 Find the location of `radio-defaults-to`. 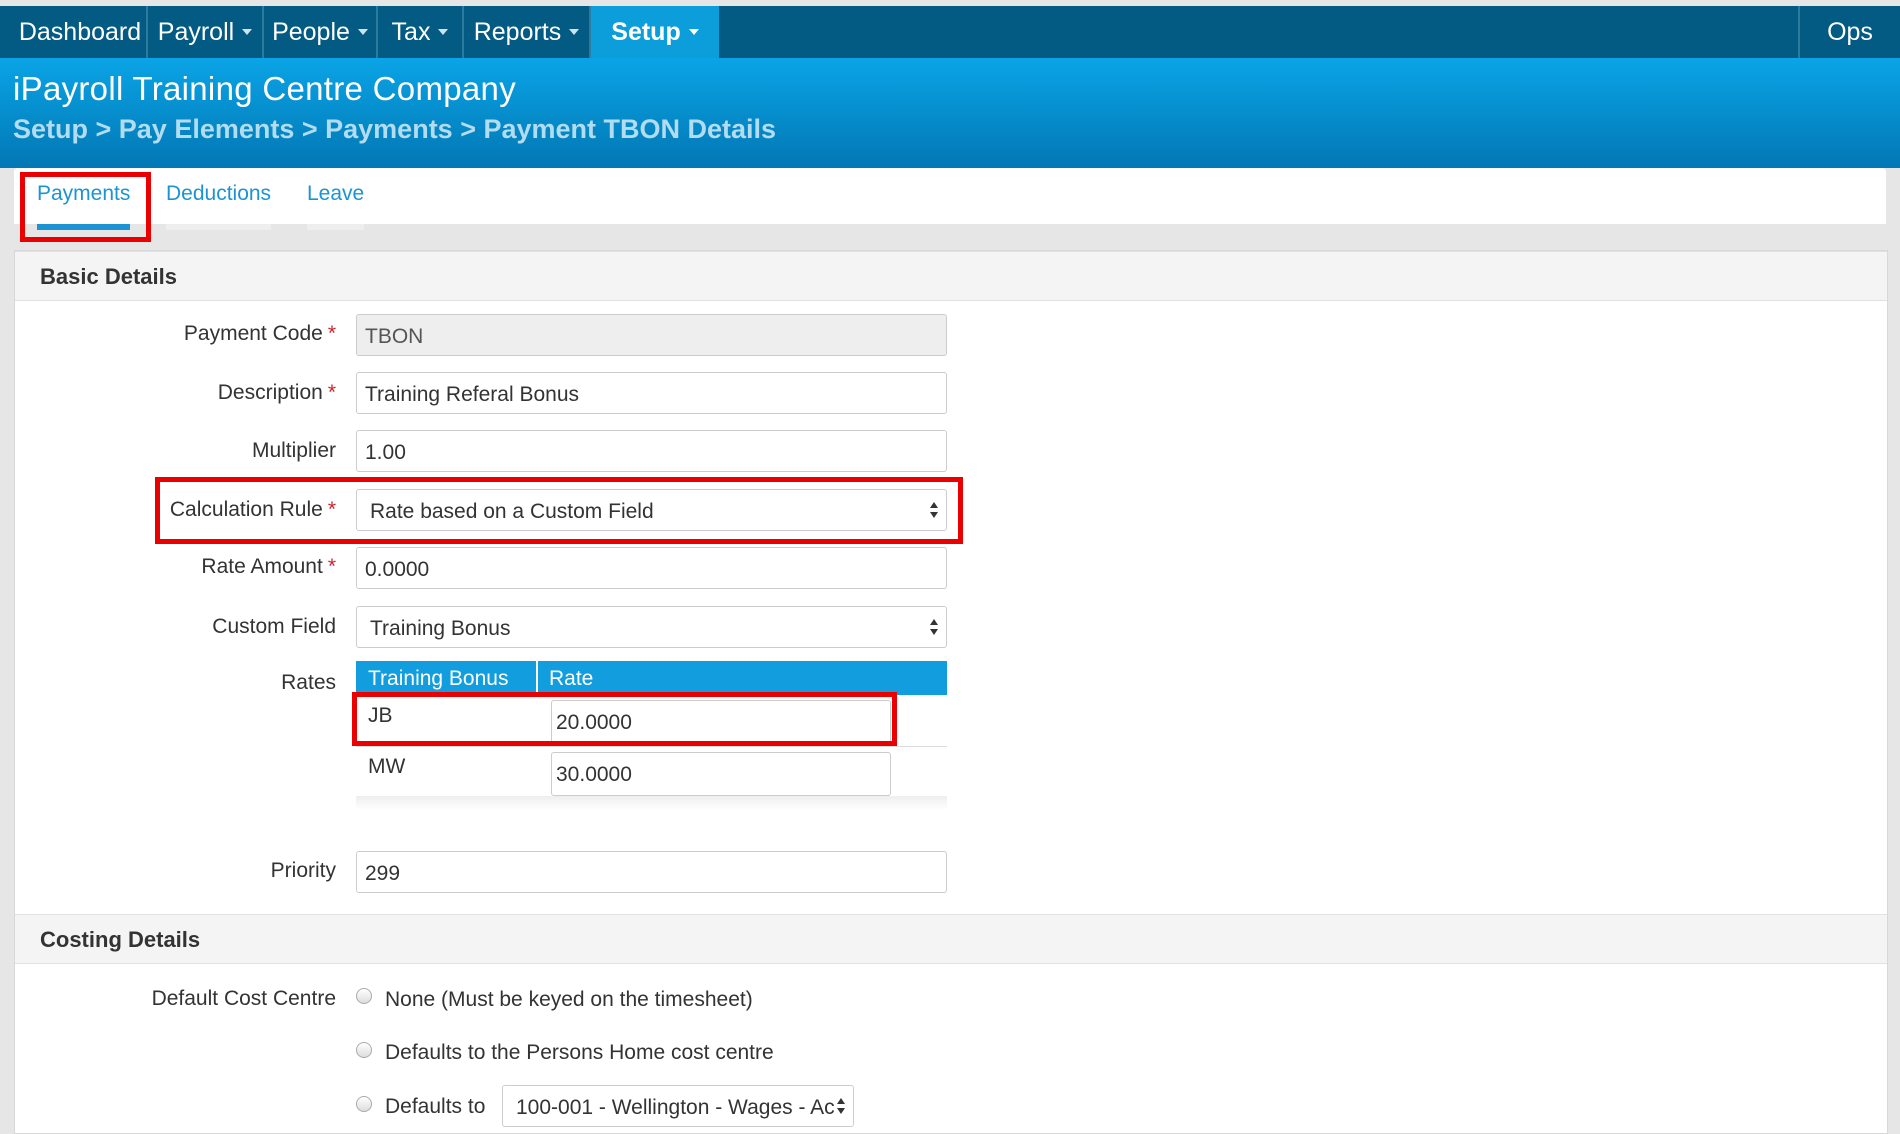

radio-defaults-to is located at coordinates (364, 1104).